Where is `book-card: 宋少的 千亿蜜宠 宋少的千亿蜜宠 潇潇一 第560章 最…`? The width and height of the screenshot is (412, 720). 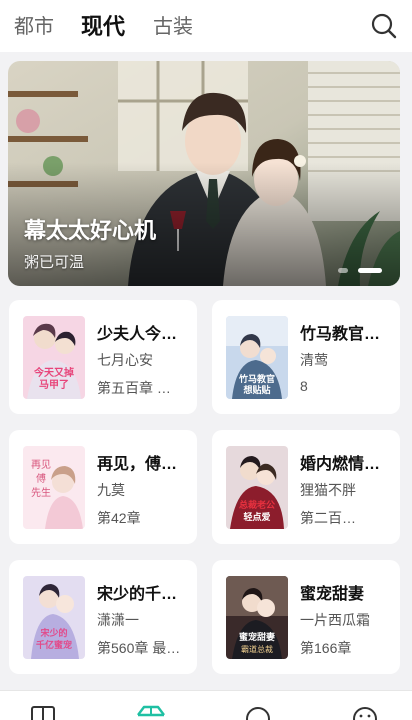 book-card: 宋少的 千亿蜜宠 宋少的千亿蜜宠 潇潇一 第560章 最… is located at coordinates (103, 617).